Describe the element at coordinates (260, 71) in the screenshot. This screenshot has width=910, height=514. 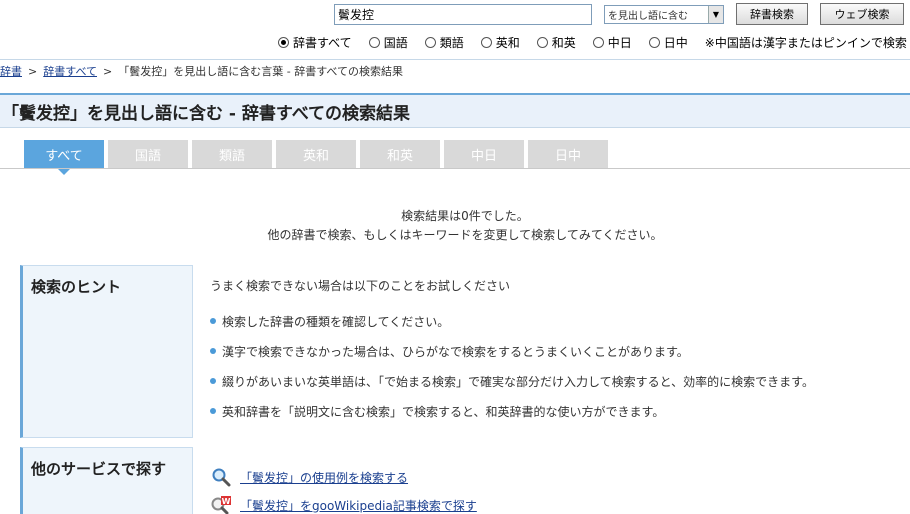
I see `breadcrumb-current: 「鬢发控」を見出し語に含む言葉 - 辞書すべての検索結果` at that location.